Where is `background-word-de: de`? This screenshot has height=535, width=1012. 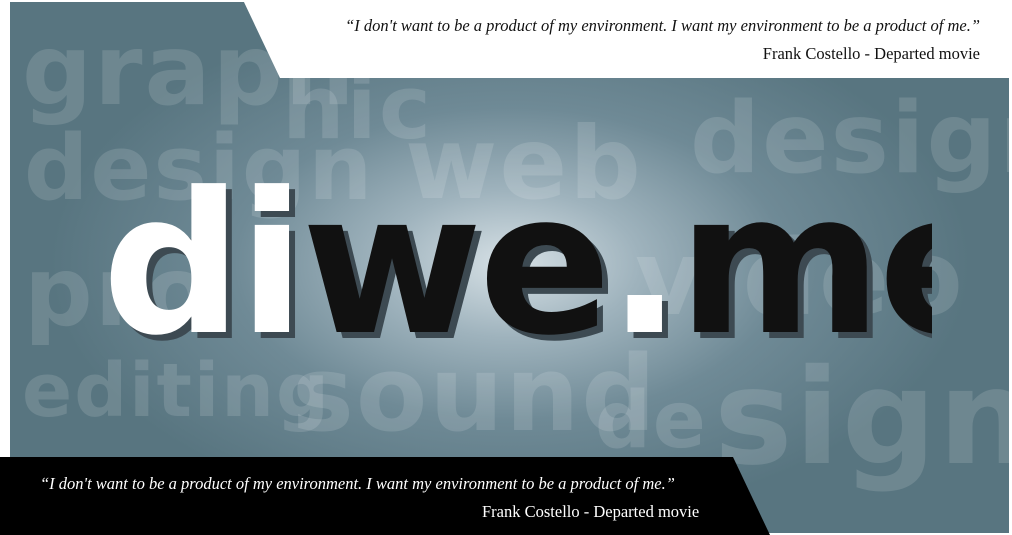
background-word-de: de is located at coordinates (651, 421).